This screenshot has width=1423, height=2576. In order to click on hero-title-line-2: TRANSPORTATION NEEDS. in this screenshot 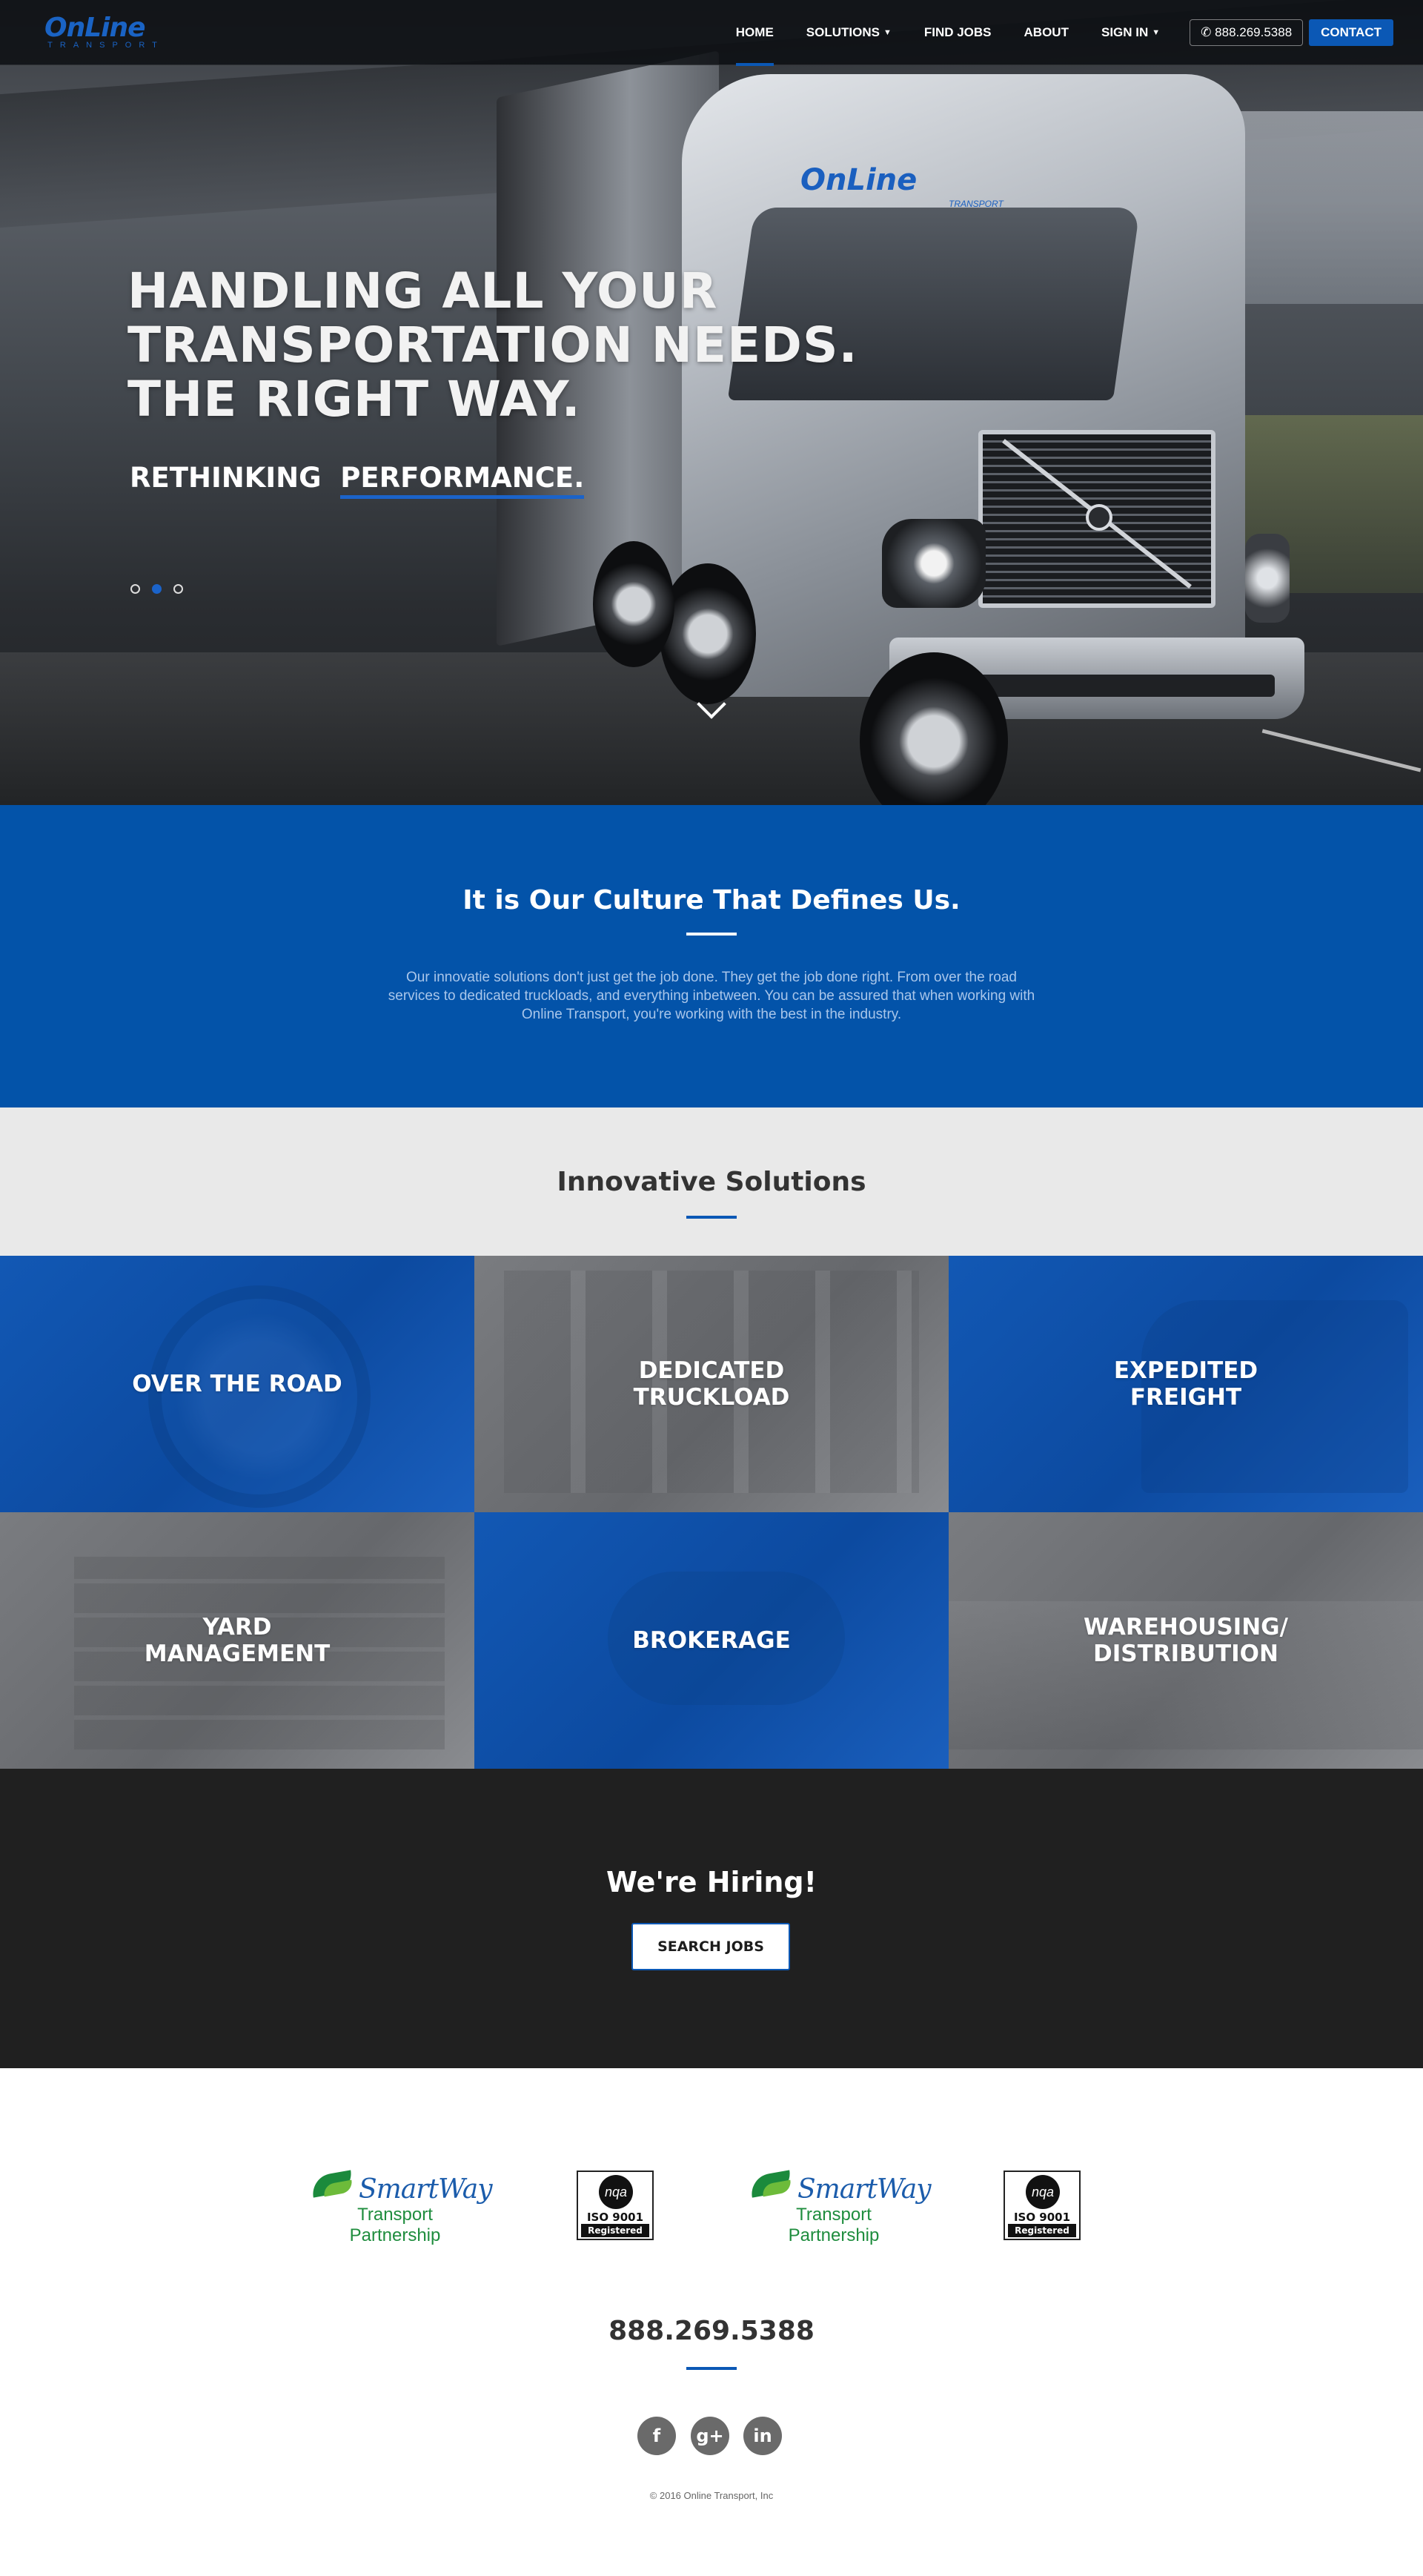, I will do `click(492, 345)`.